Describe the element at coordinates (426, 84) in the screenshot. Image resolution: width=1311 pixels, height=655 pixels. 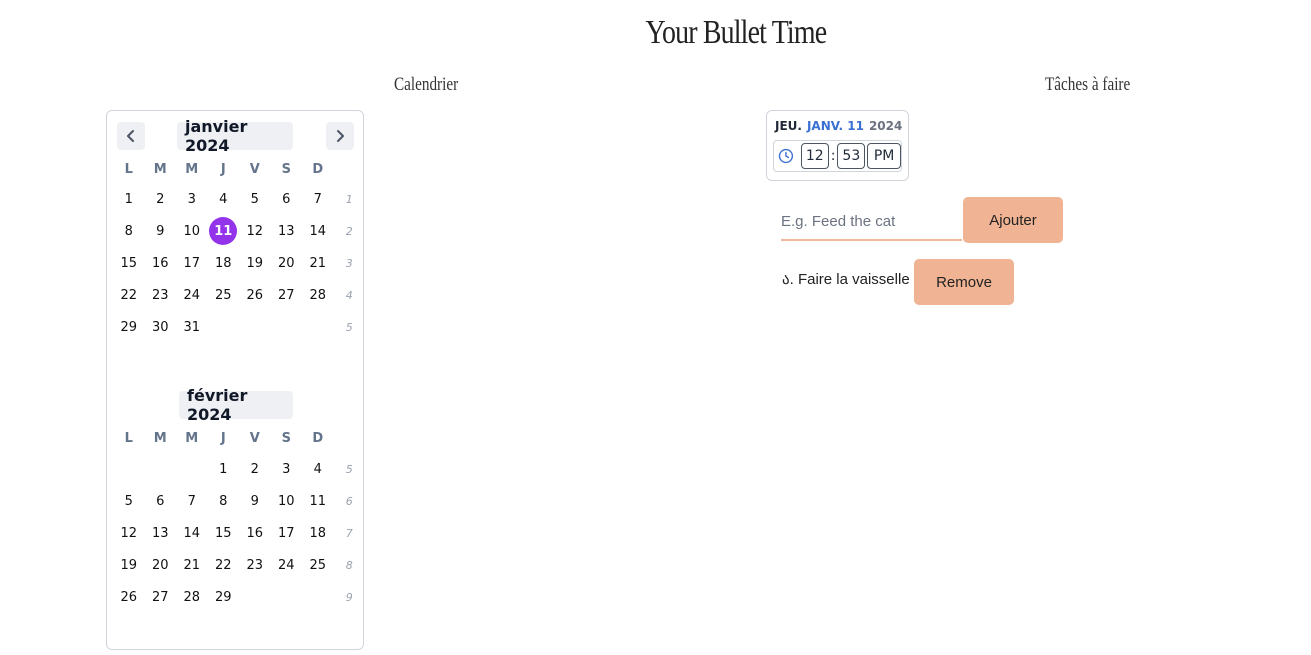
I see `calendar-section-title: Calendrier` at that location.